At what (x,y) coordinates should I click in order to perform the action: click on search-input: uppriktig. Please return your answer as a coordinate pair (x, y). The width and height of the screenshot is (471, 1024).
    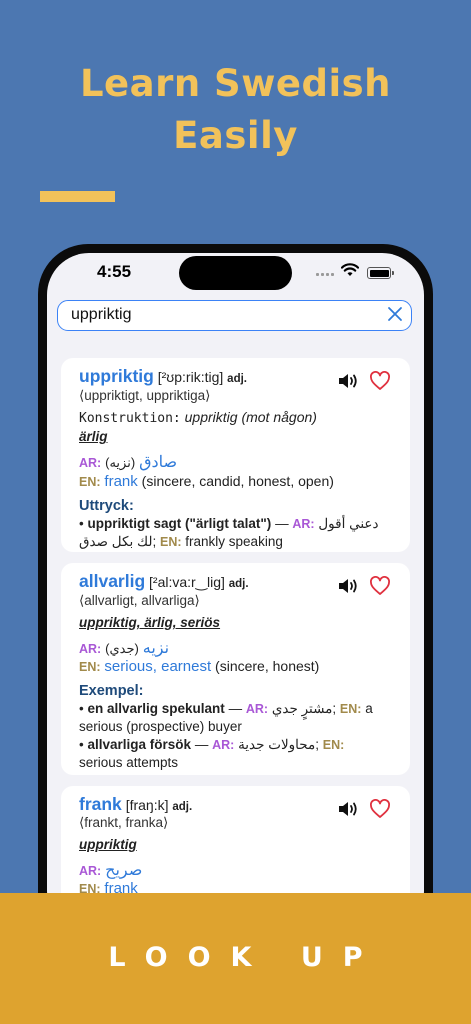
    Looking at the image, I should click on (101, 315).